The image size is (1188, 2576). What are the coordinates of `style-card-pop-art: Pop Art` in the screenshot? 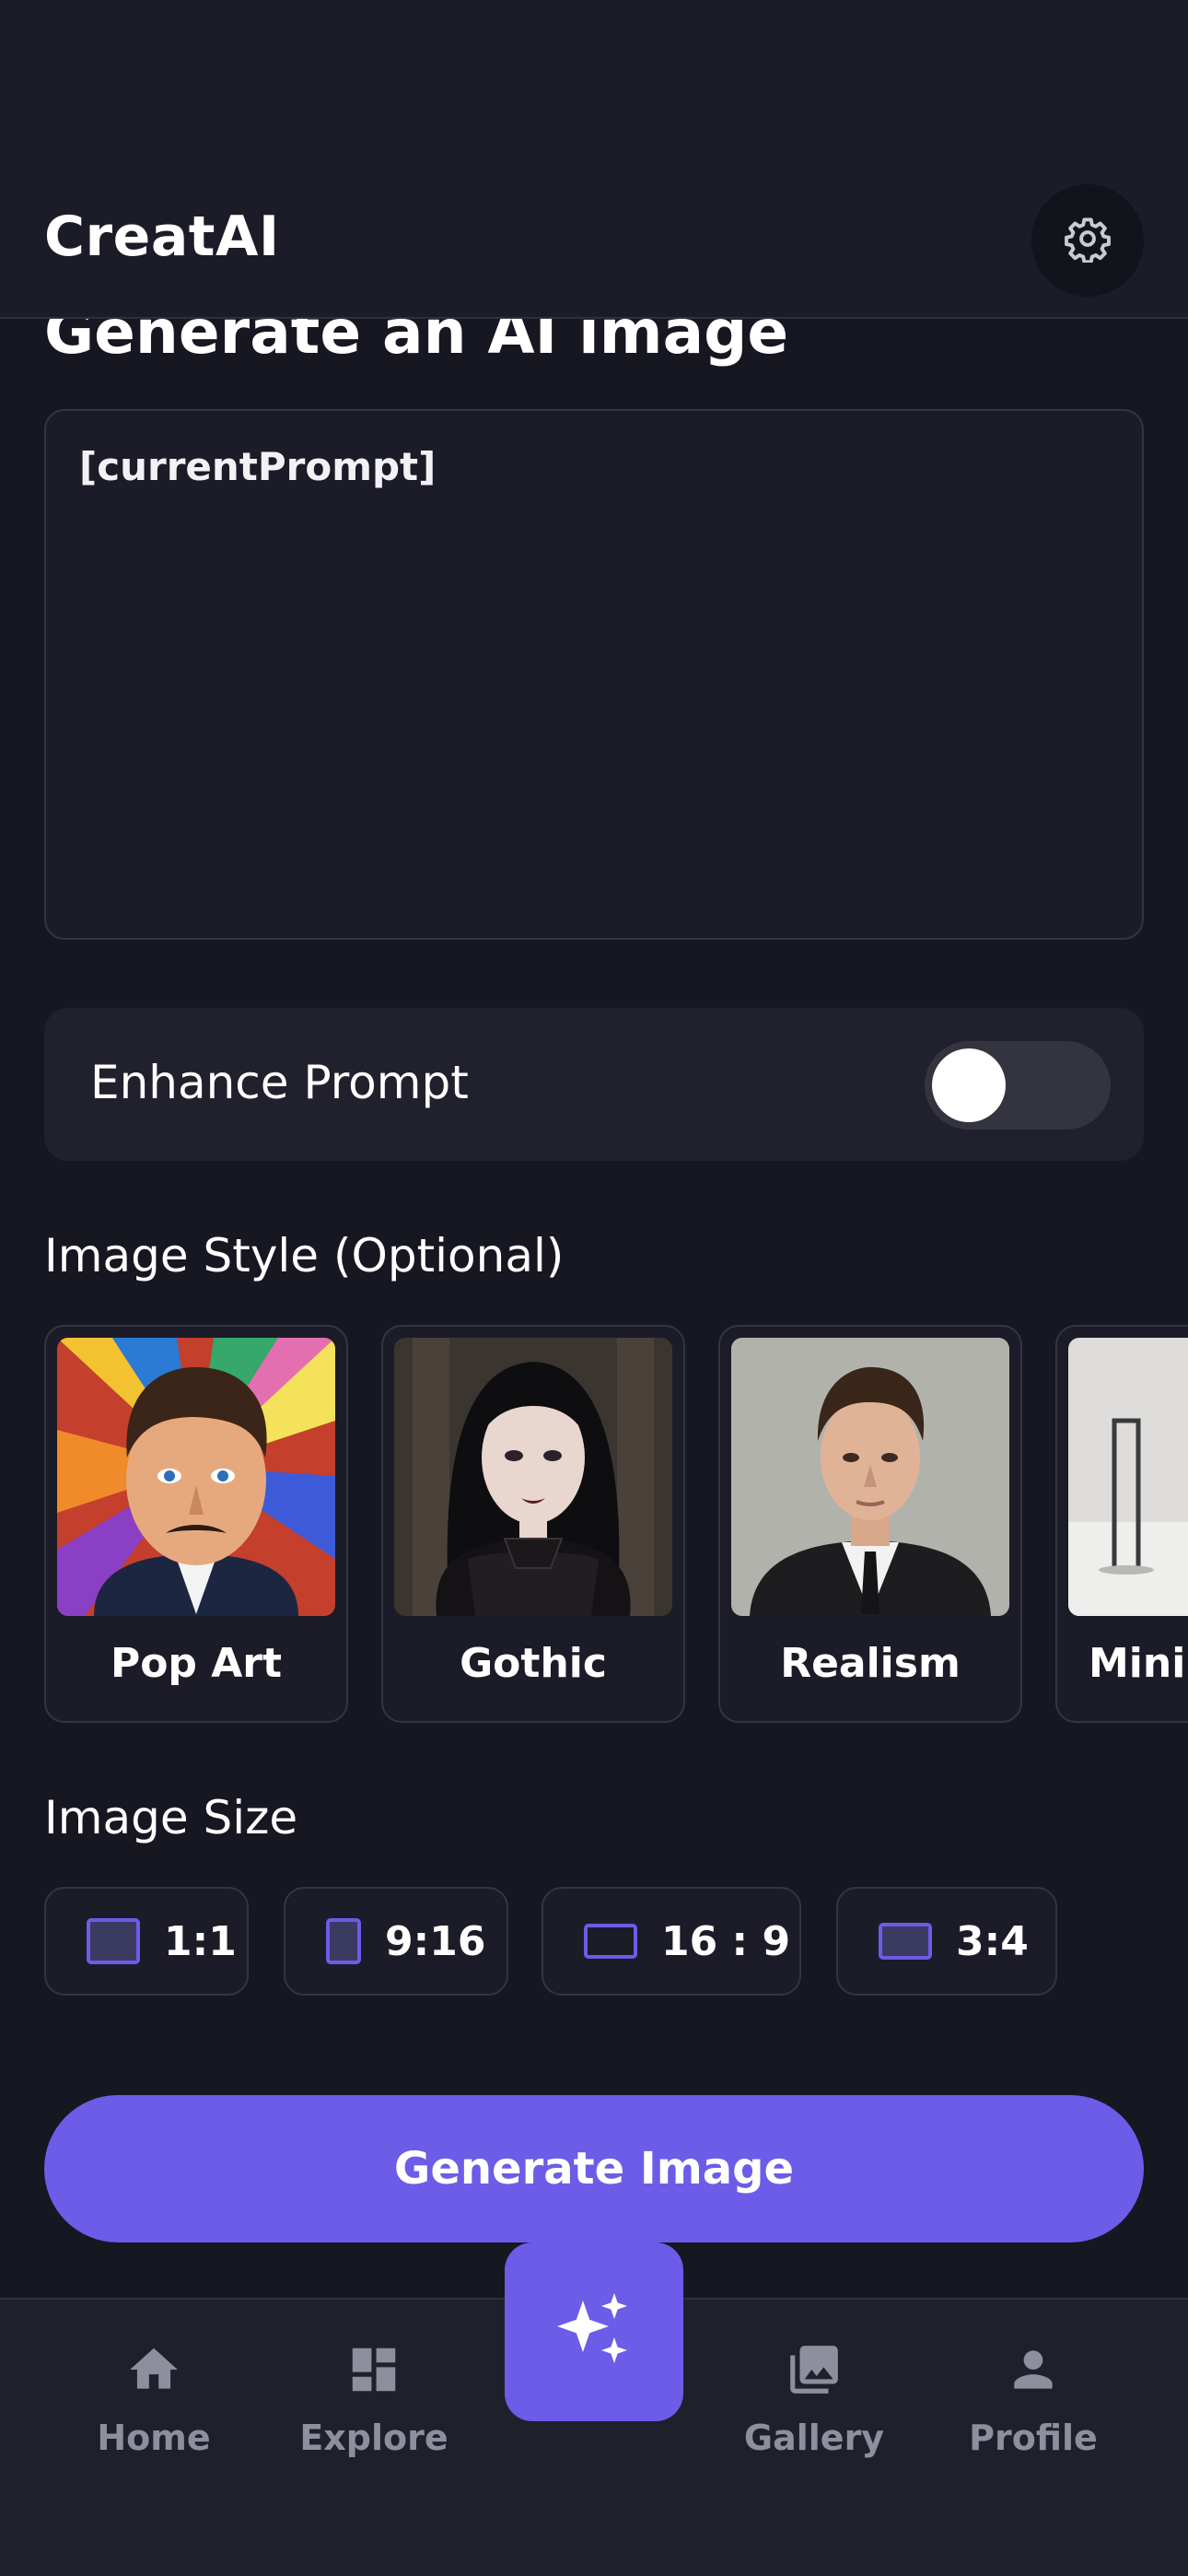 It's located at (196, 1524).